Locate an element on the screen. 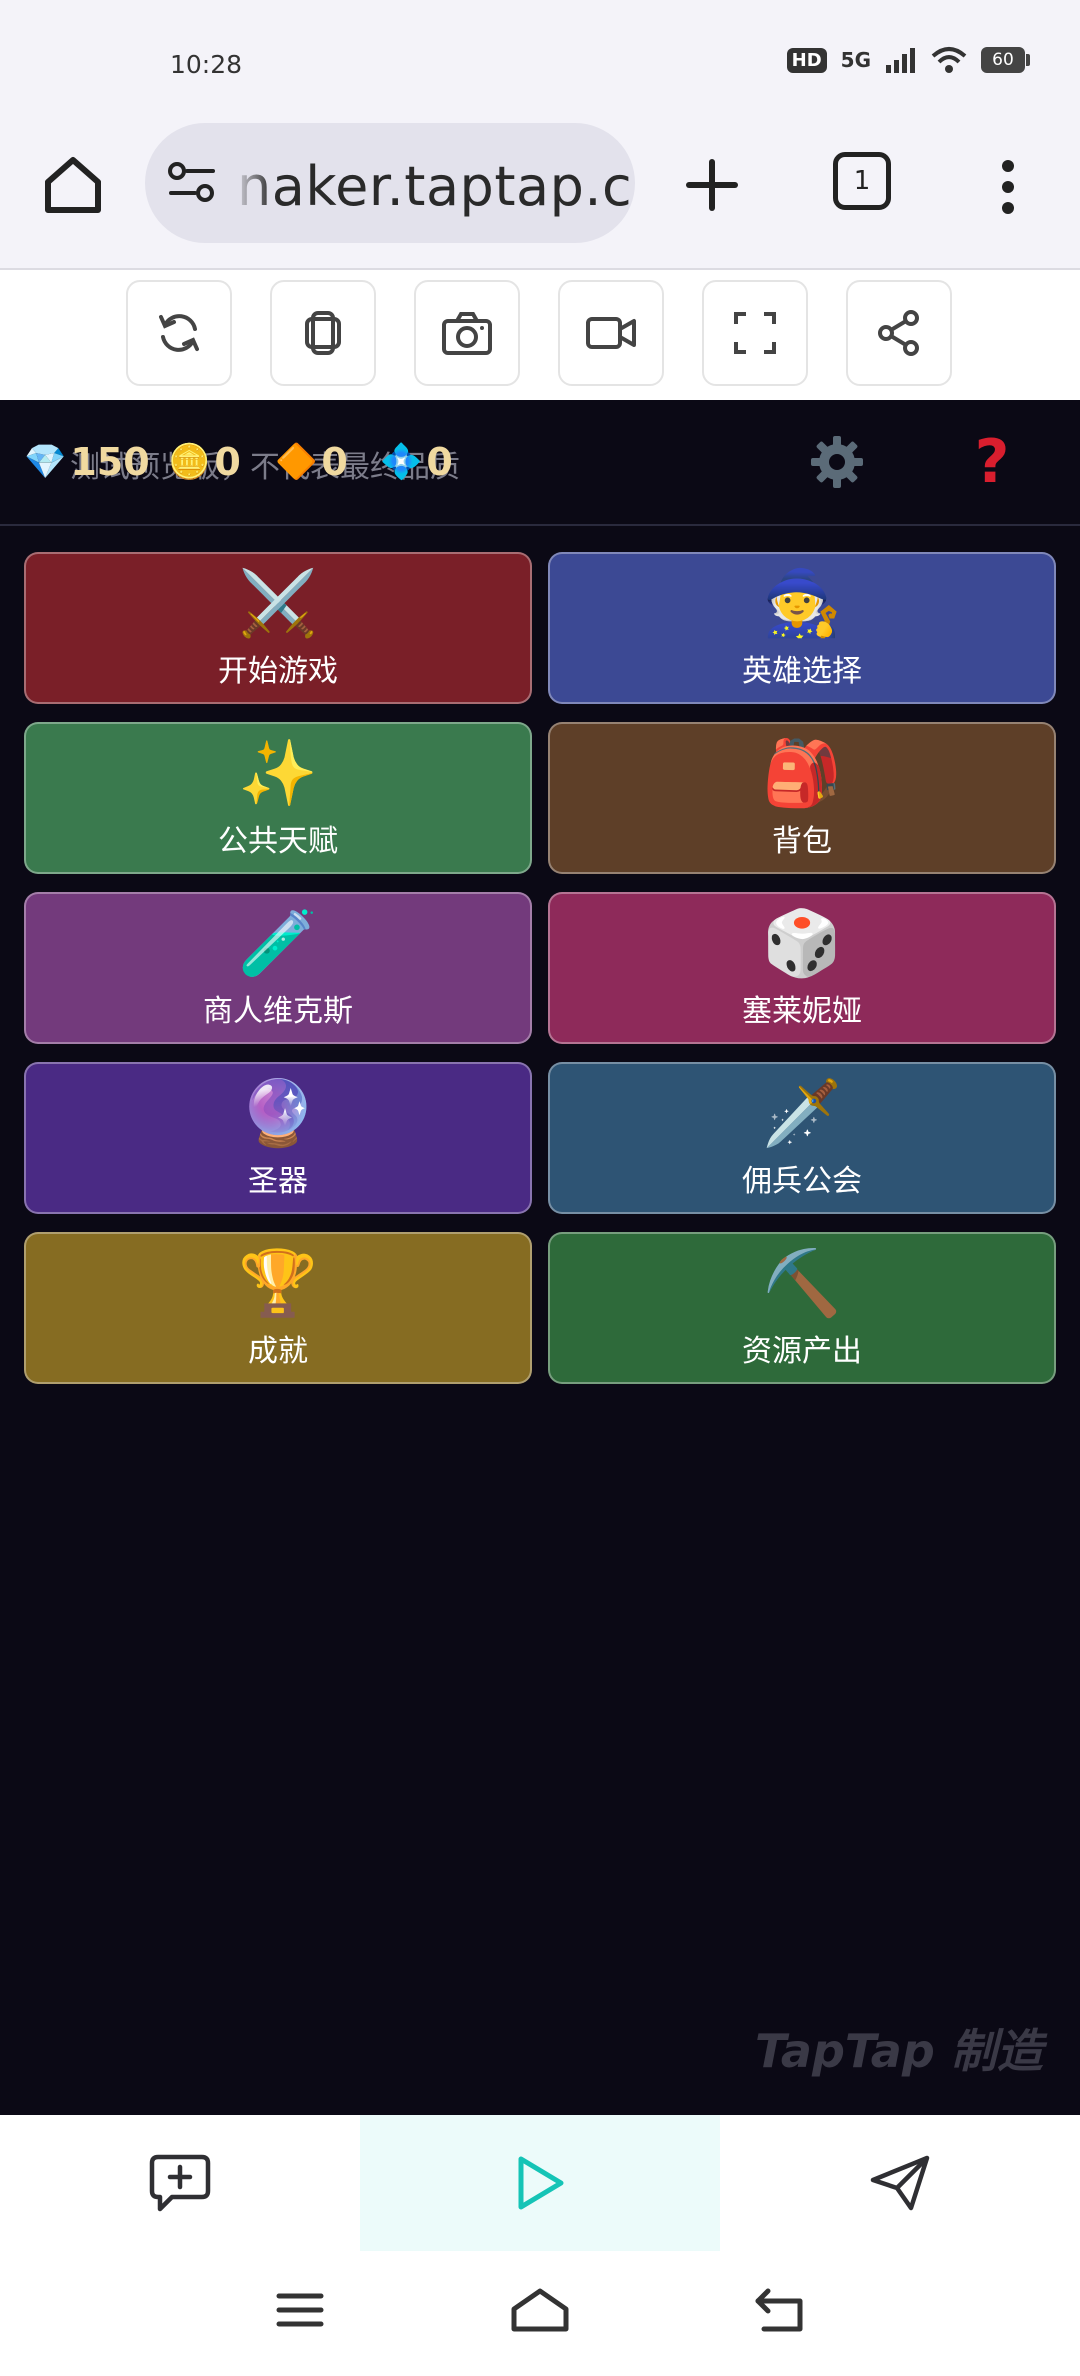 This screenshot has width=1080, height=2376. menu-merchant-vix: 🧪 商人维克斯 is located at coordinates (278, 968).